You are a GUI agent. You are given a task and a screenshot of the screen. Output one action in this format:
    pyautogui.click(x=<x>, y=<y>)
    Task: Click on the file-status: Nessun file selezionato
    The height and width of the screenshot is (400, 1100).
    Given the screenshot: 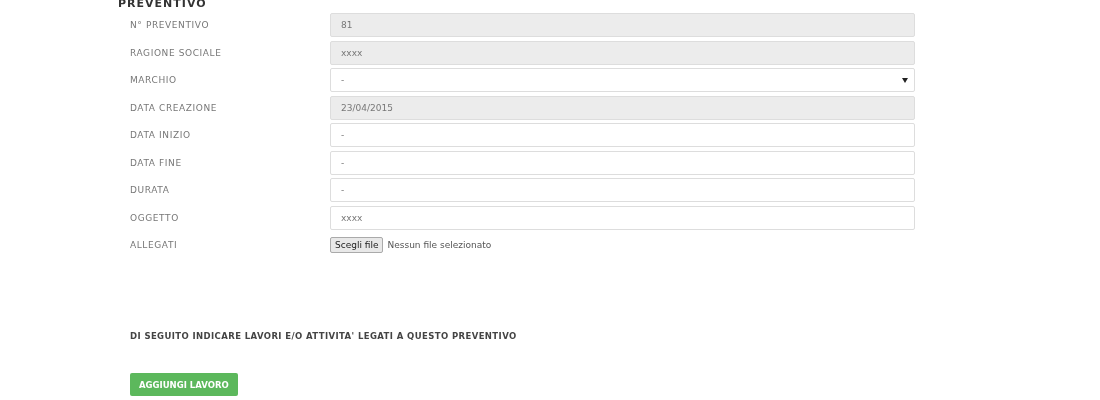 What is the action you would take?
    pyautogui.click(x=439, y=245)
    